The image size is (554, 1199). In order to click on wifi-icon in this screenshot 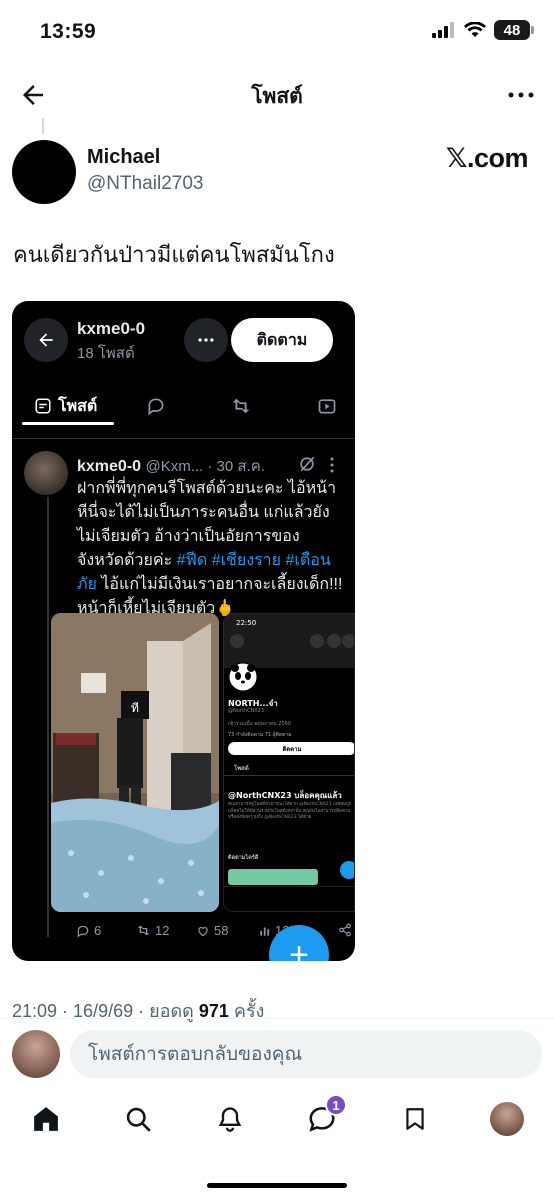, I will do `click(475, 29)`.